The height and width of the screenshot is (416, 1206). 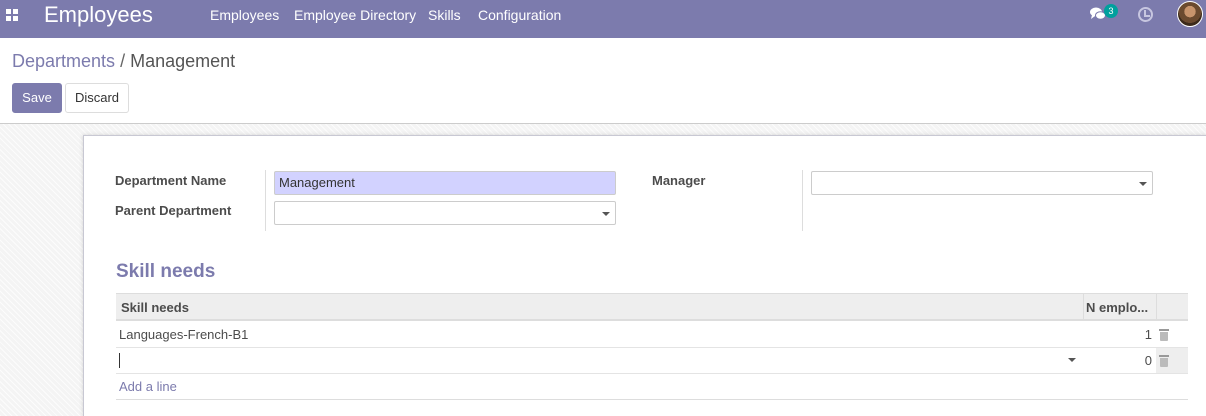 What do you see at coordinates (598, 360) in the screenshot?
I see `skill-select-input` at bounding box center [598, 360].